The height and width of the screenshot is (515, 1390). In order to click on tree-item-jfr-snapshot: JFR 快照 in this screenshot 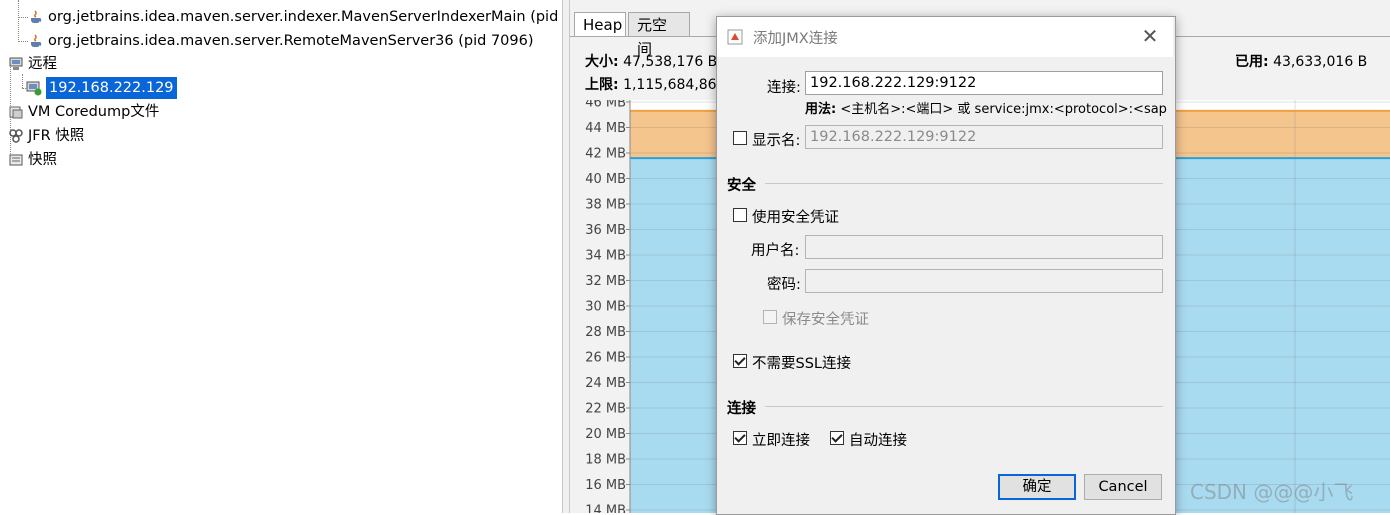, I will do `click(46, 136)`.